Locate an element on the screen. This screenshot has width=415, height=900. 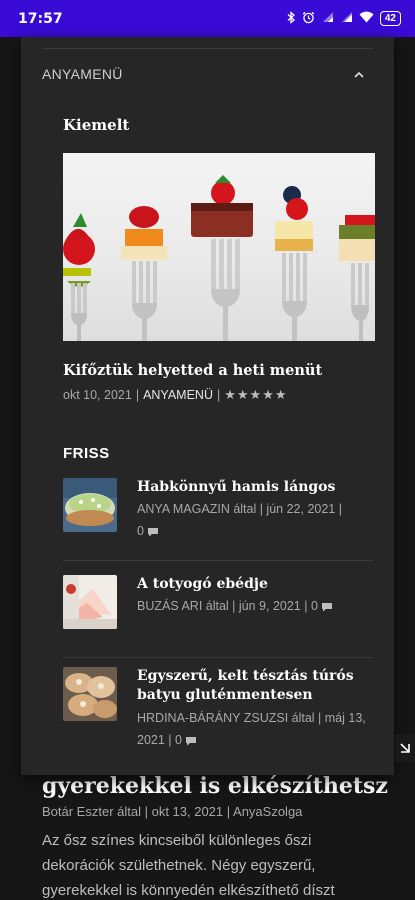
comment-count: 0 is located at coordinates (140, 531).